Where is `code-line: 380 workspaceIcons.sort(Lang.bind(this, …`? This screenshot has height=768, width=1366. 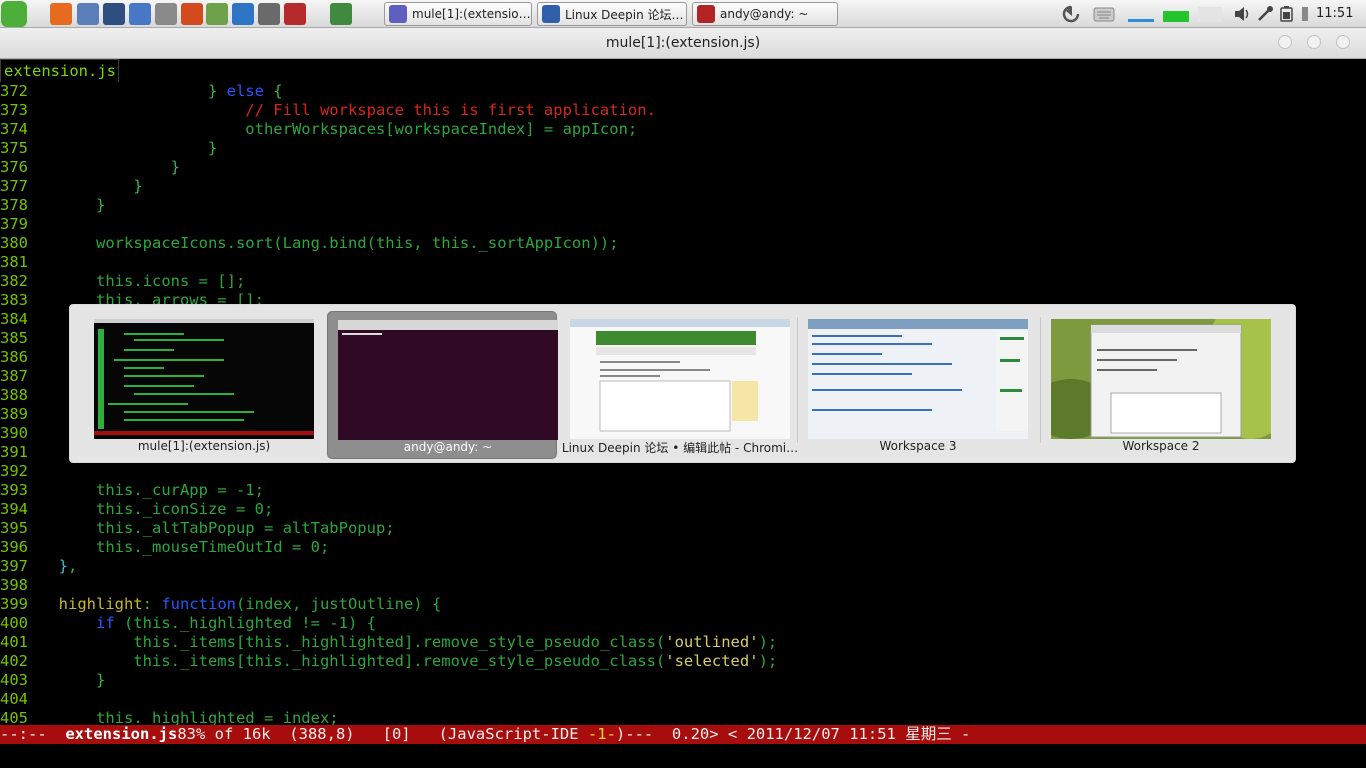 code-line: 380 workspaceIcons.sort(Lang.bind(this, … is located at coordinates (309, 243).